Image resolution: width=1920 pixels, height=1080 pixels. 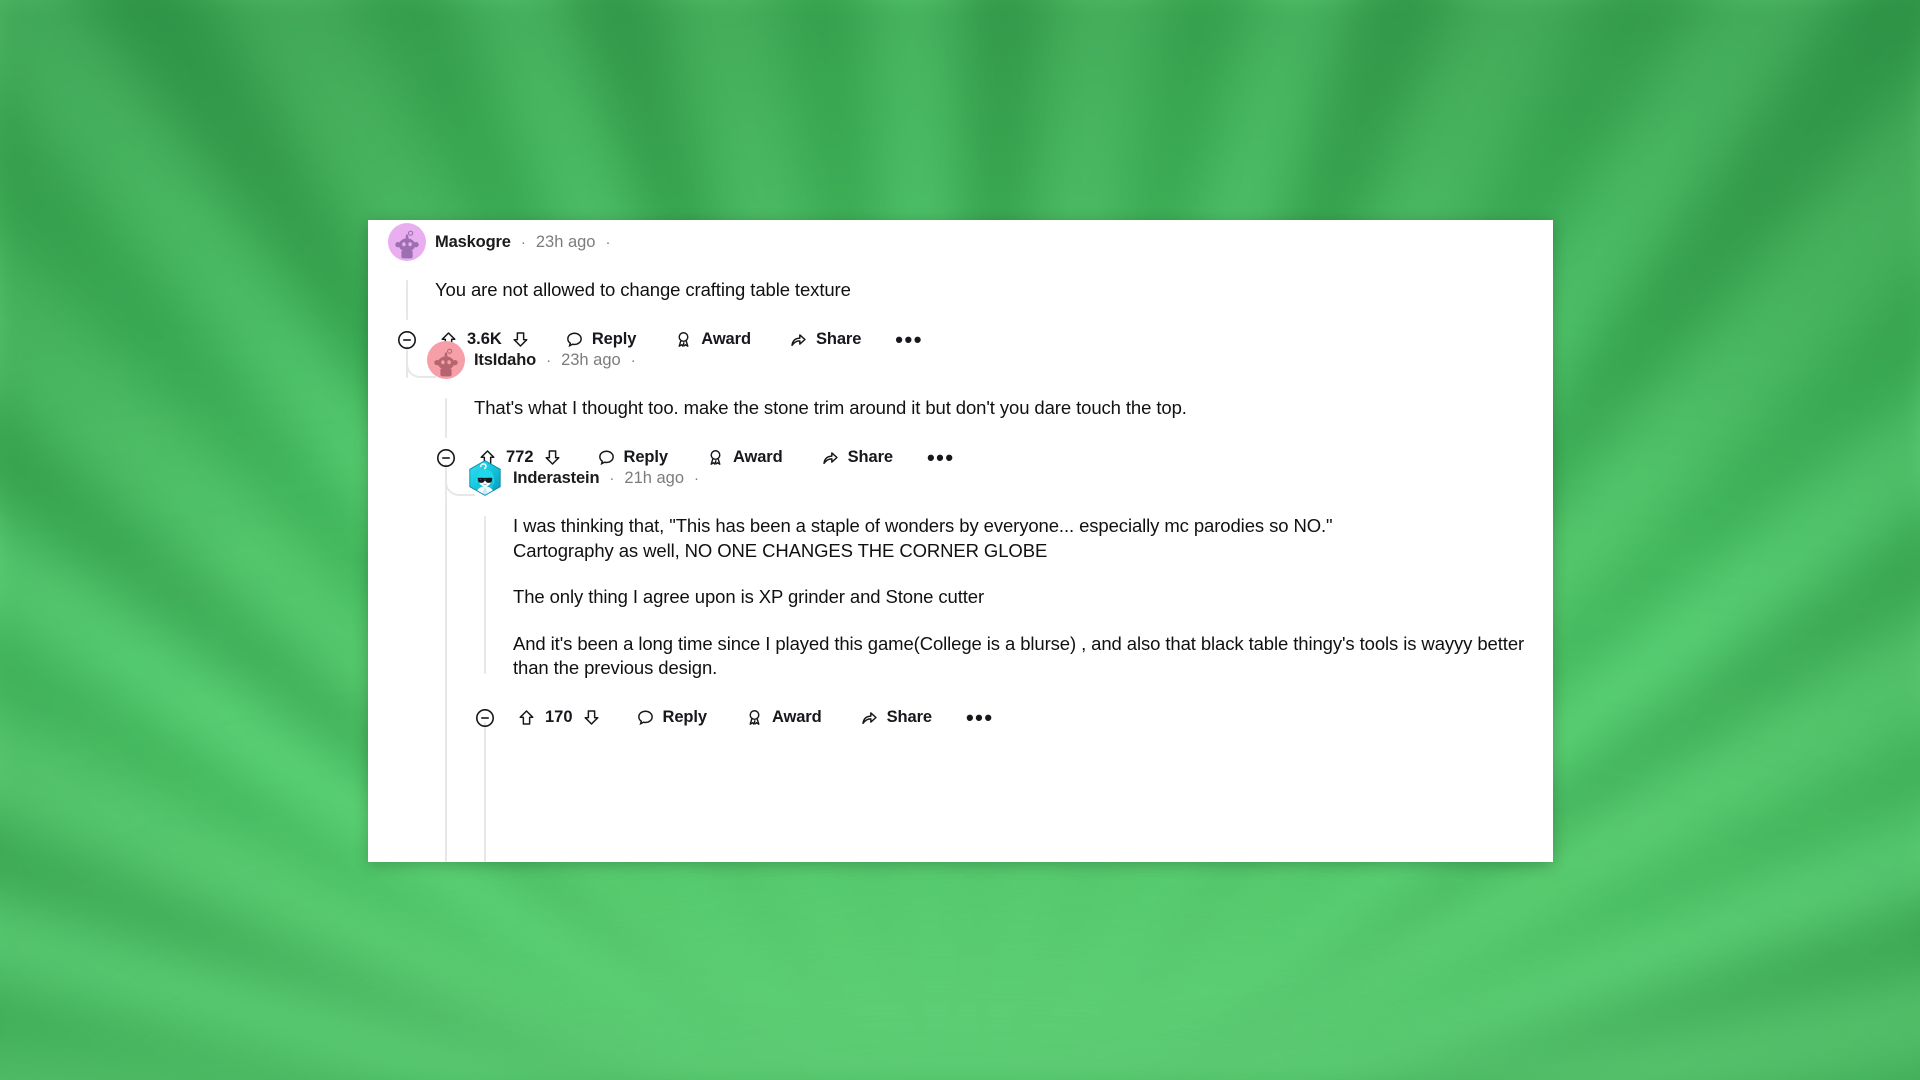 I want to click on downvote-button, so click(x=591, y=717).